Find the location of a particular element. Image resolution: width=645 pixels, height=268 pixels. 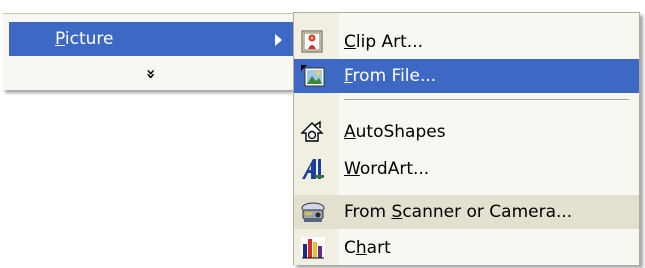

expand-menu-button: » is located at coordinates (151, 74).